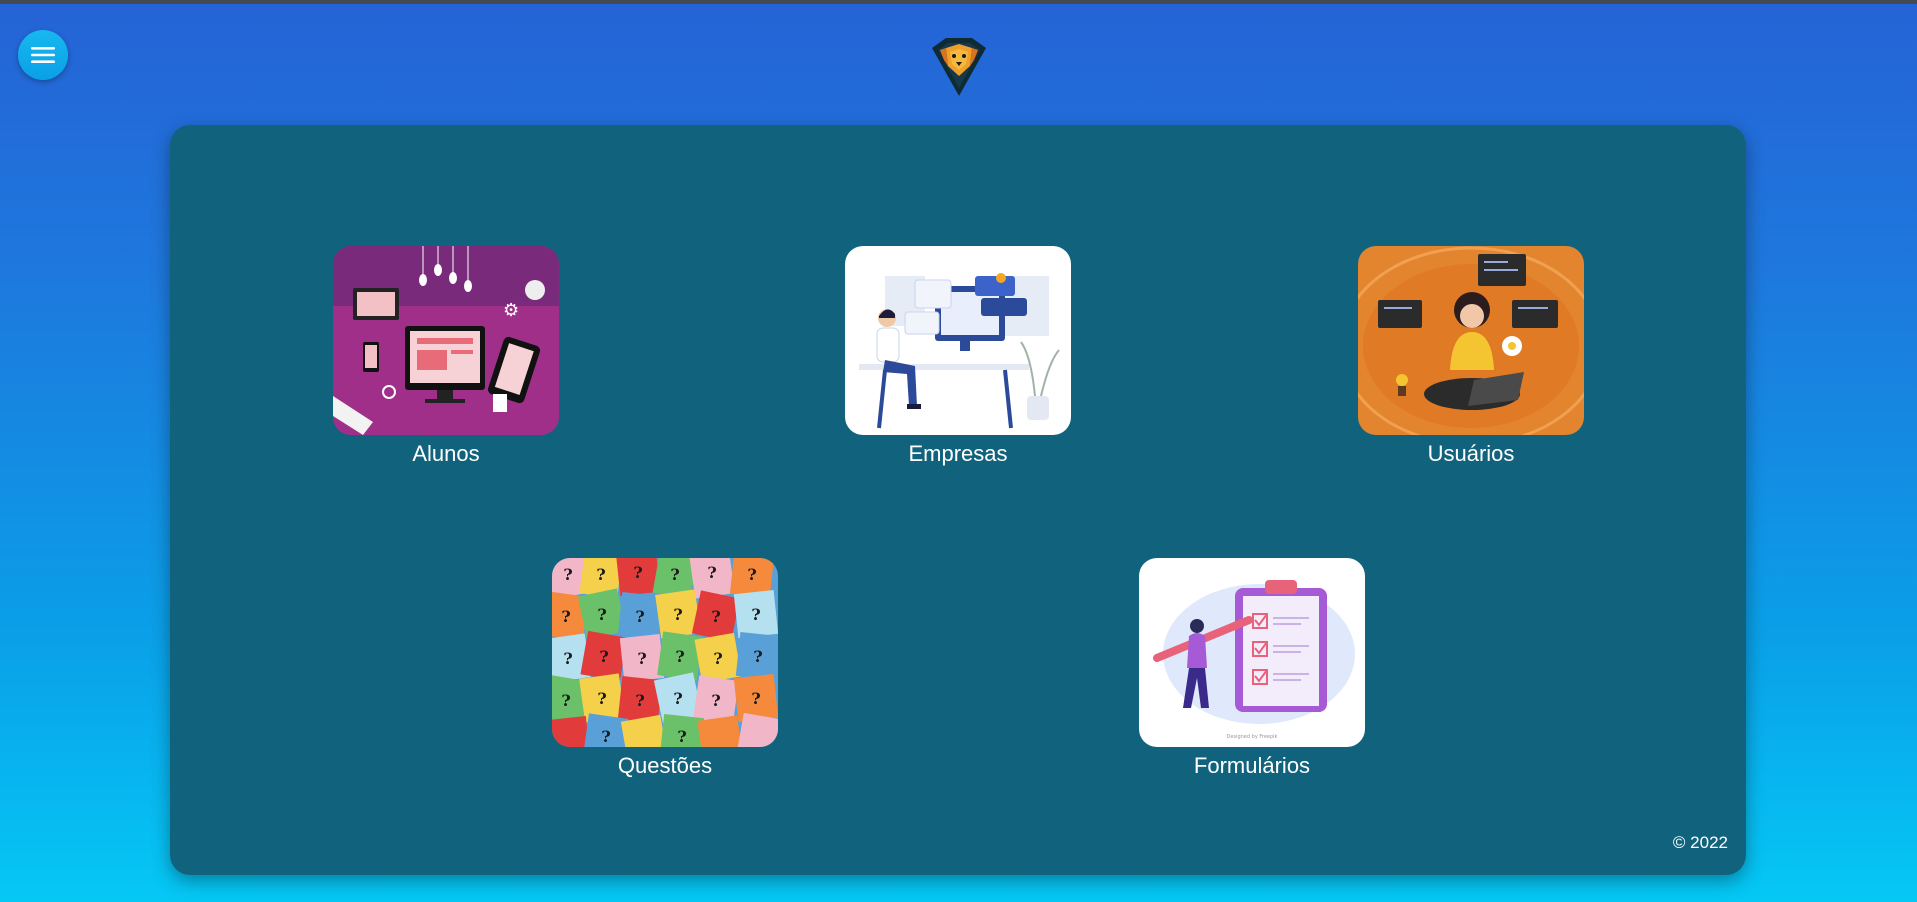 The image size is (1917, 902). I want to click on card-label: Formulários, so click(1252, 765).